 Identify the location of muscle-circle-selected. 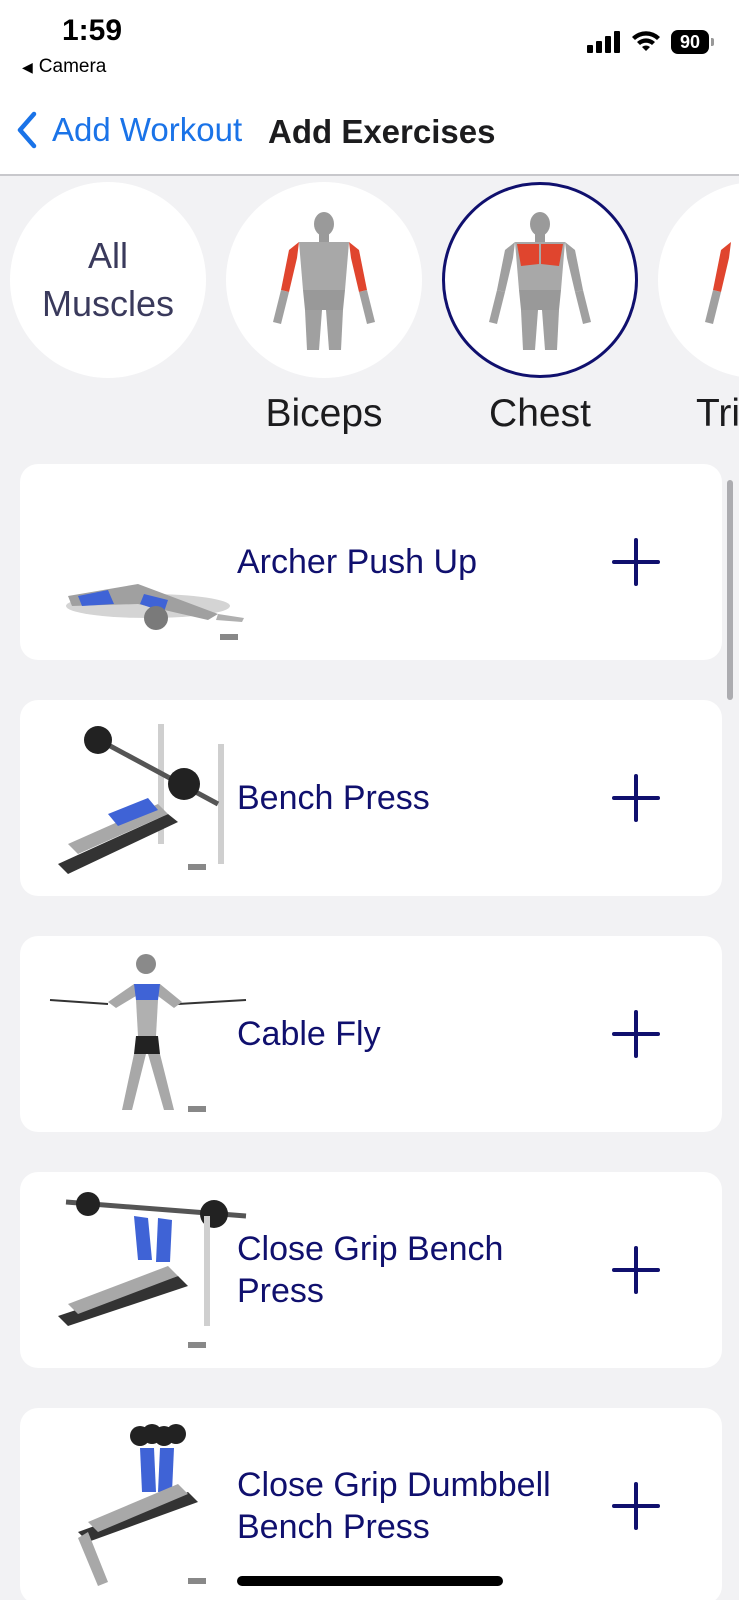
(540, 280).